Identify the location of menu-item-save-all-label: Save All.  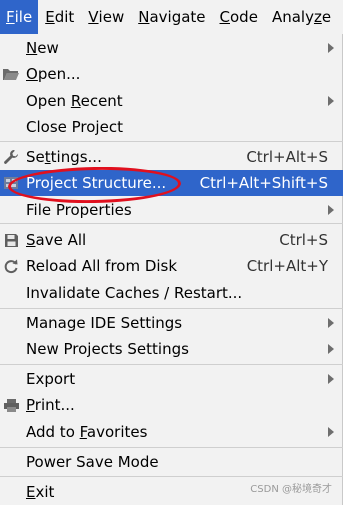
(56, 240).